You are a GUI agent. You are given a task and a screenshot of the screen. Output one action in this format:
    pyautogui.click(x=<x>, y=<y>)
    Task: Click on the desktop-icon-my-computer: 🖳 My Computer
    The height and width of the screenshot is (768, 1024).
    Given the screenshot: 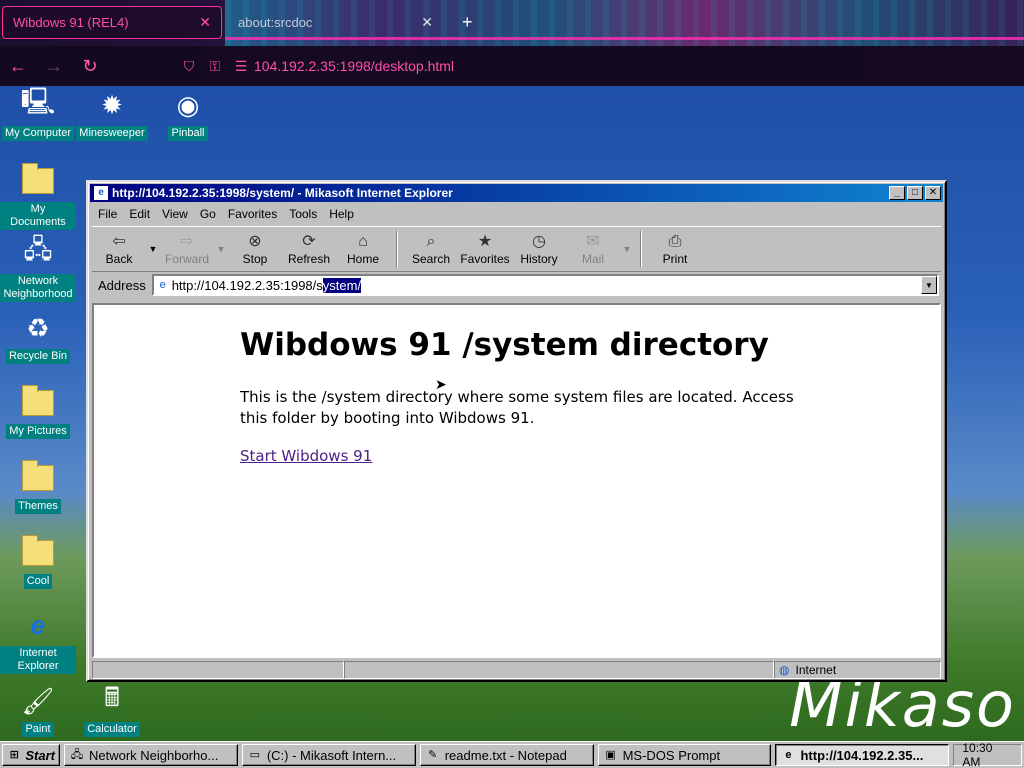 What is the action you would take?
    pyautogui.click(x=38, y=113)
    